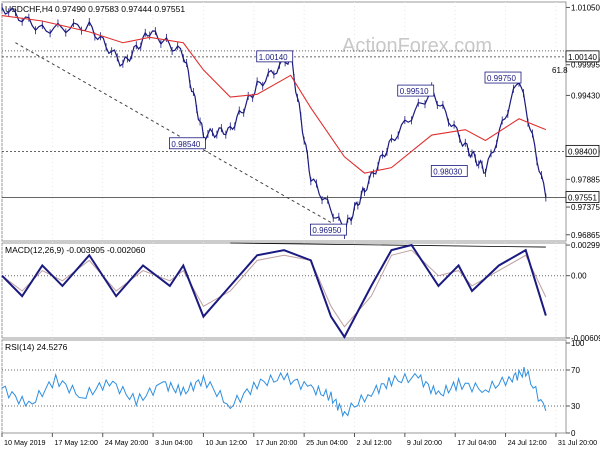  What do you see at coordinates (560, 70) in the screenshot?
I see `fib-label: 61.8` at bounding box center [560, 70].